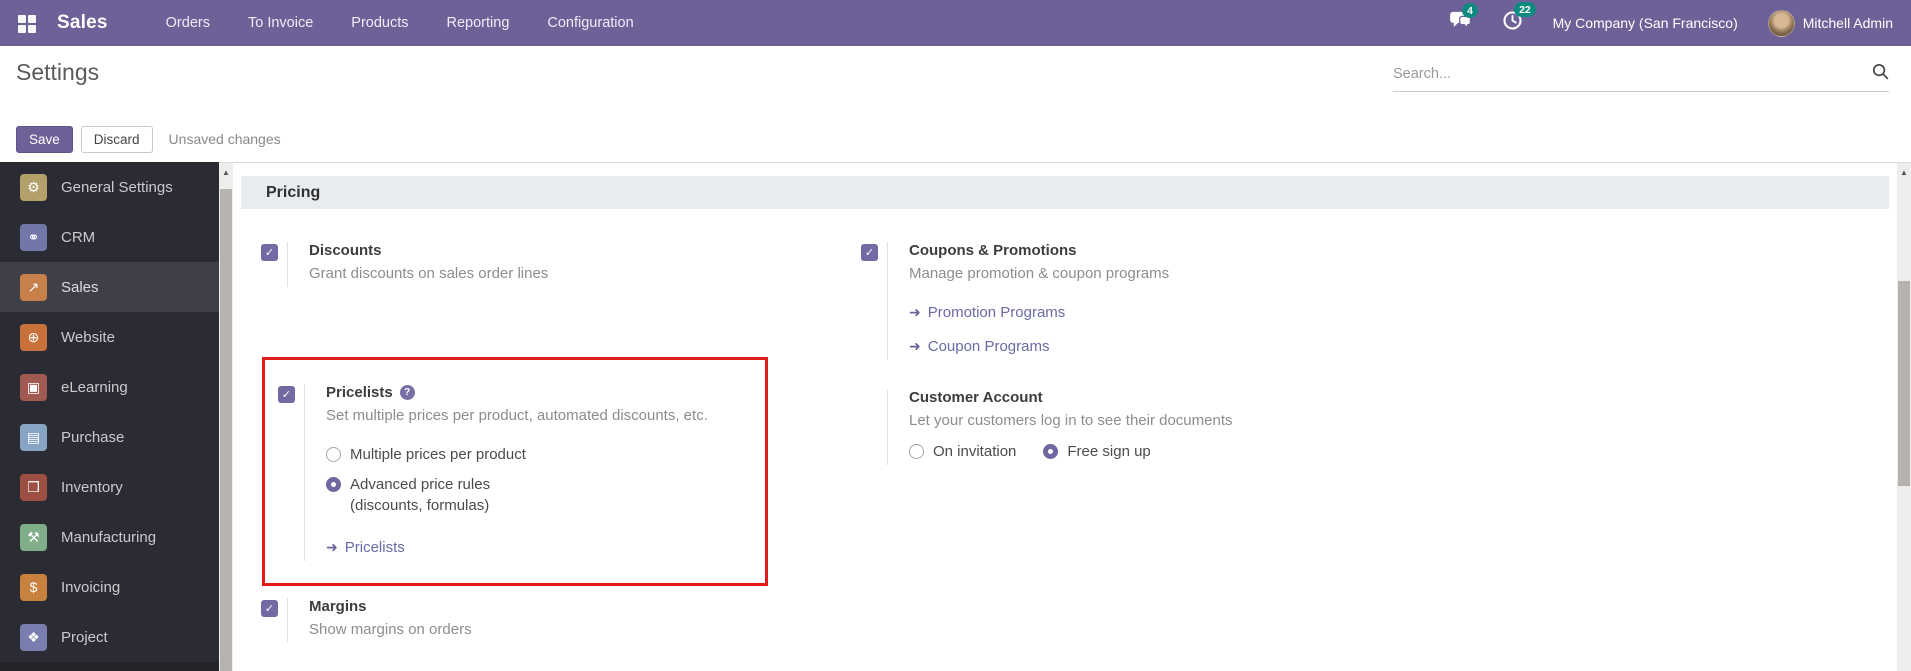  Describe the element at coordinates (345, 250) in the screenshot. I see `discounts-label: Discounts` at that location.